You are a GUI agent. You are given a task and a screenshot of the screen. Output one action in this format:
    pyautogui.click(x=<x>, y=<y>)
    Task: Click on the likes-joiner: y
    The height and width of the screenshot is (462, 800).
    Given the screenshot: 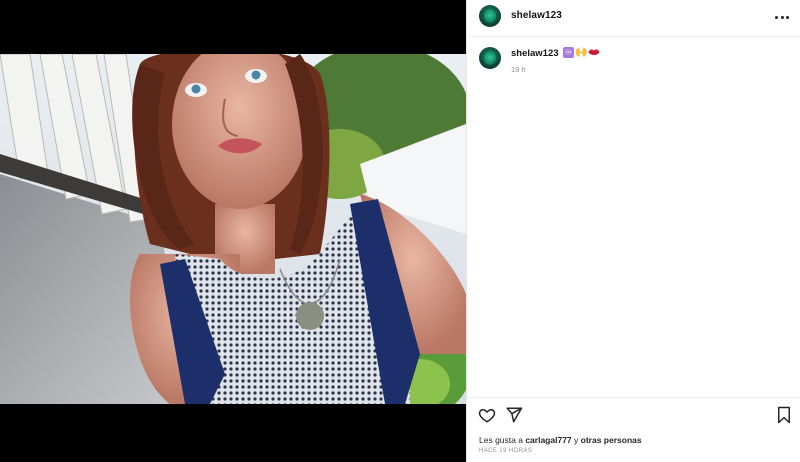 What is the action you would take?
    pyautogui.click(x=576, y=440)
    